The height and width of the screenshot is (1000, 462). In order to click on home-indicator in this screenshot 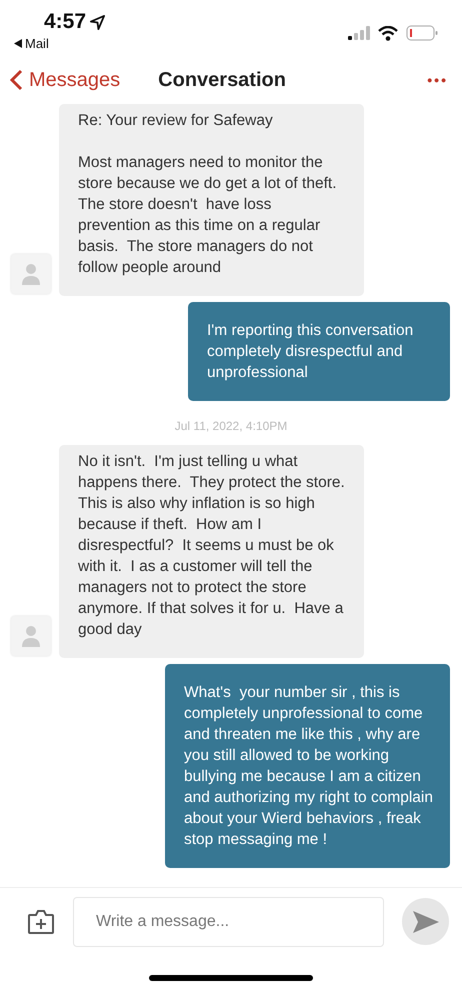, I will do `click(231, 977)`.